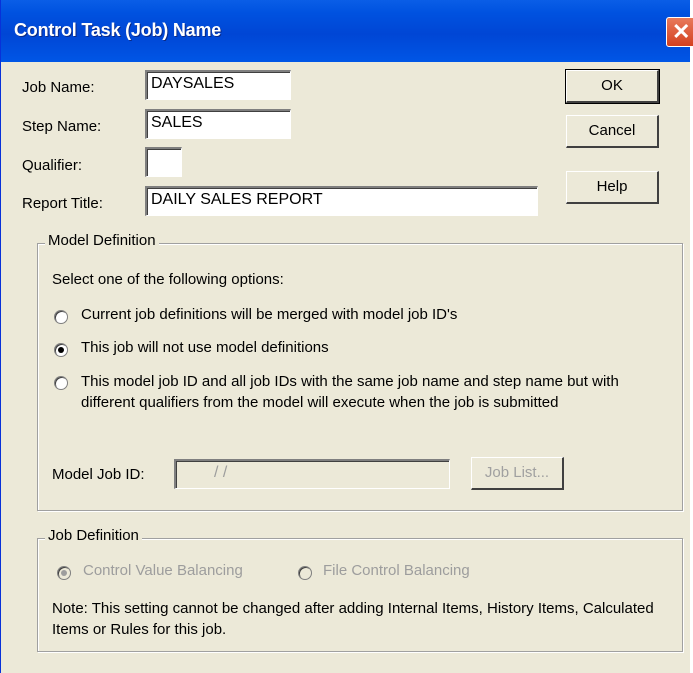  Describe the element at coordinates (396, 570) in the screenshot. I see `option-file-control-balancing-label: File Control Balancing` at that location.